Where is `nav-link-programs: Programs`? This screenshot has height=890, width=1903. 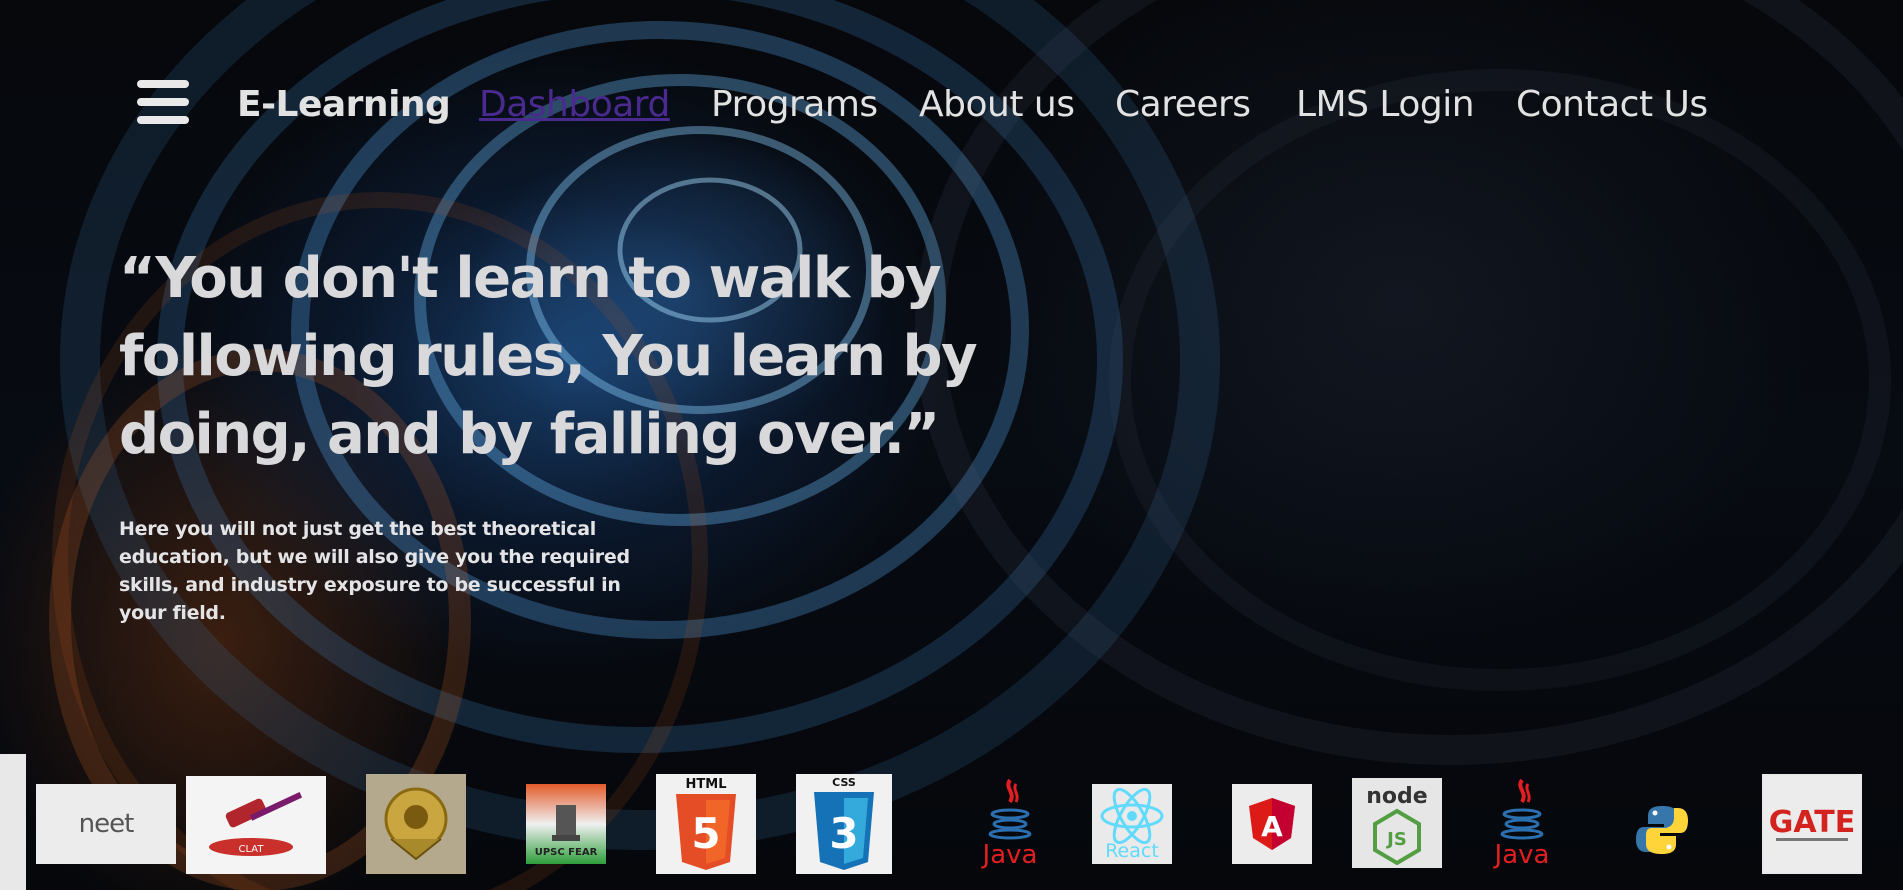
nav-link-programs: Programs is located at coordinates (794, 104).